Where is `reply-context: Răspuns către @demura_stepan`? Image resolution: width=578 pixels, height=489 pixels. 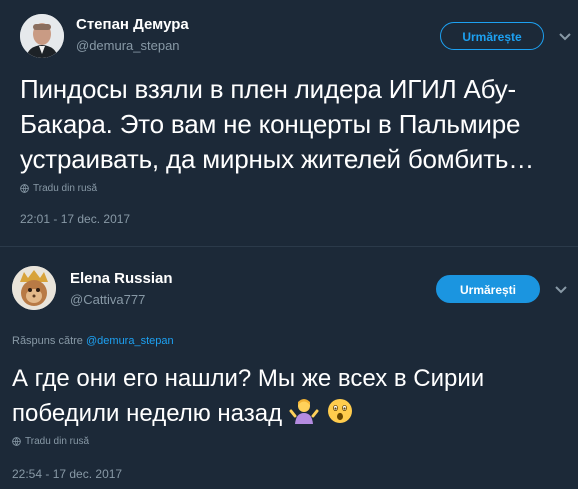 reply-context: Răspuns către @demura_stepan is located at coordinates (93, 341).